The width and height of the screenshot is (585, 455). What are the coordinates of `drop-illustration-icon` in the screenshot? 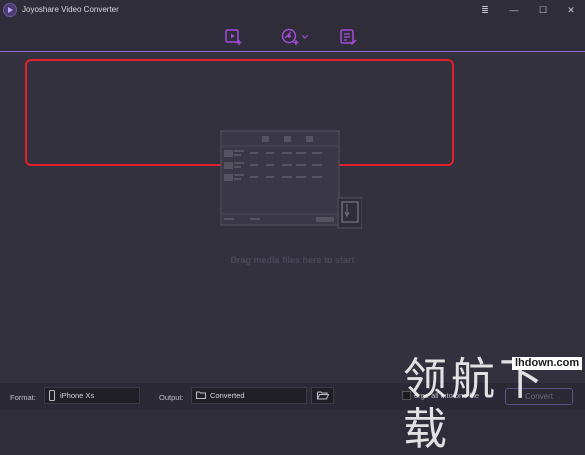 It's located at (291, 179).